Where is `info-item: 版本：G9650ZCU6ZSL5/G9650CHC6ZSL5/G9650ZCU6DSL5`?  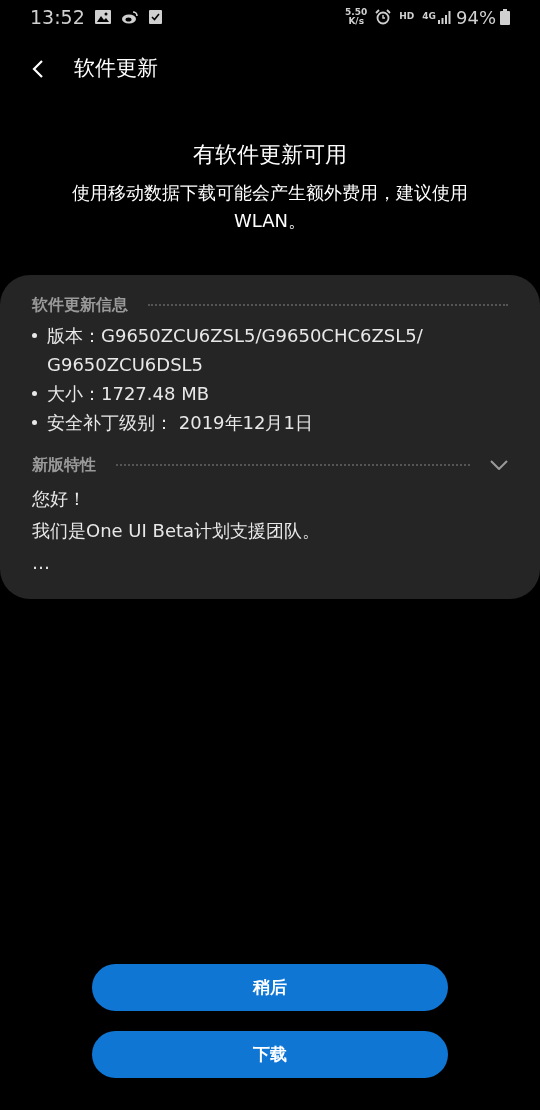 info-item: 版本：G9650ZCU6ZSL5/G9650CHC6ZSL5/G9650ZCU6DSL5 is located at coordinates (235, 350).